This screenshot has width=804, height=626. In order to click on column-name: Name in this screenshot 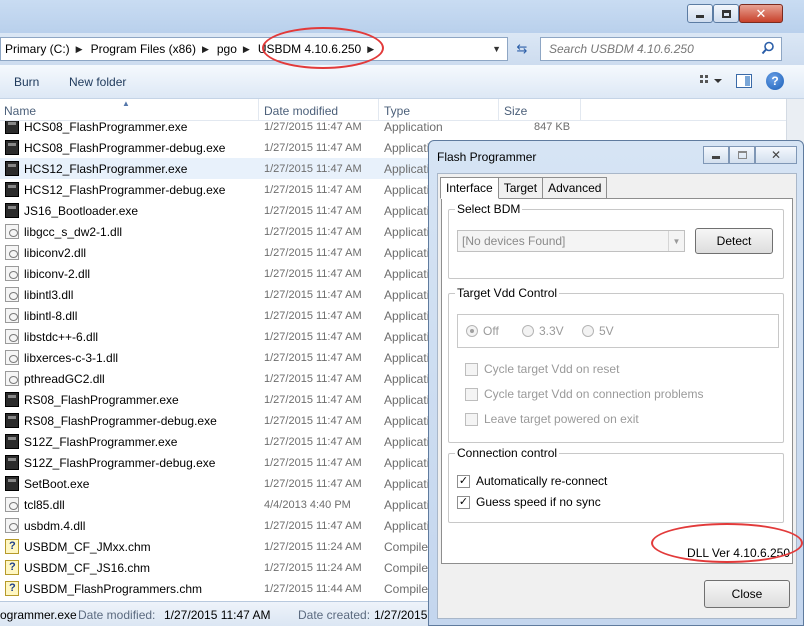, I will do `click(20, 111)`.